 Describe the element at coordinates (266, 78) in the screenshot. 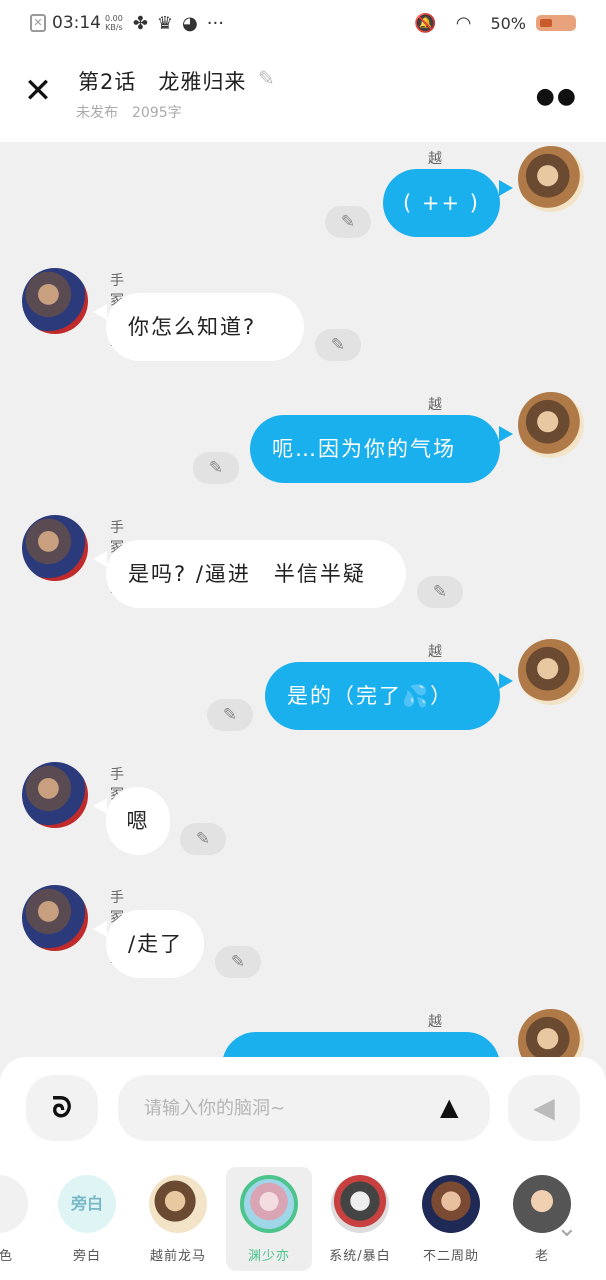

I see `edit-title-icon: ✎` at that location.